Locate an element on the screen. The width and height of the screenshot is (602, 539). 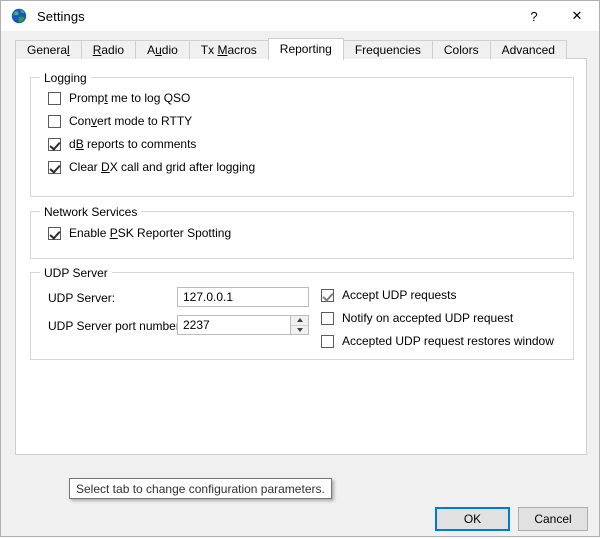
group-network-services-legend: Network Services is located at coordinates (91, 212).